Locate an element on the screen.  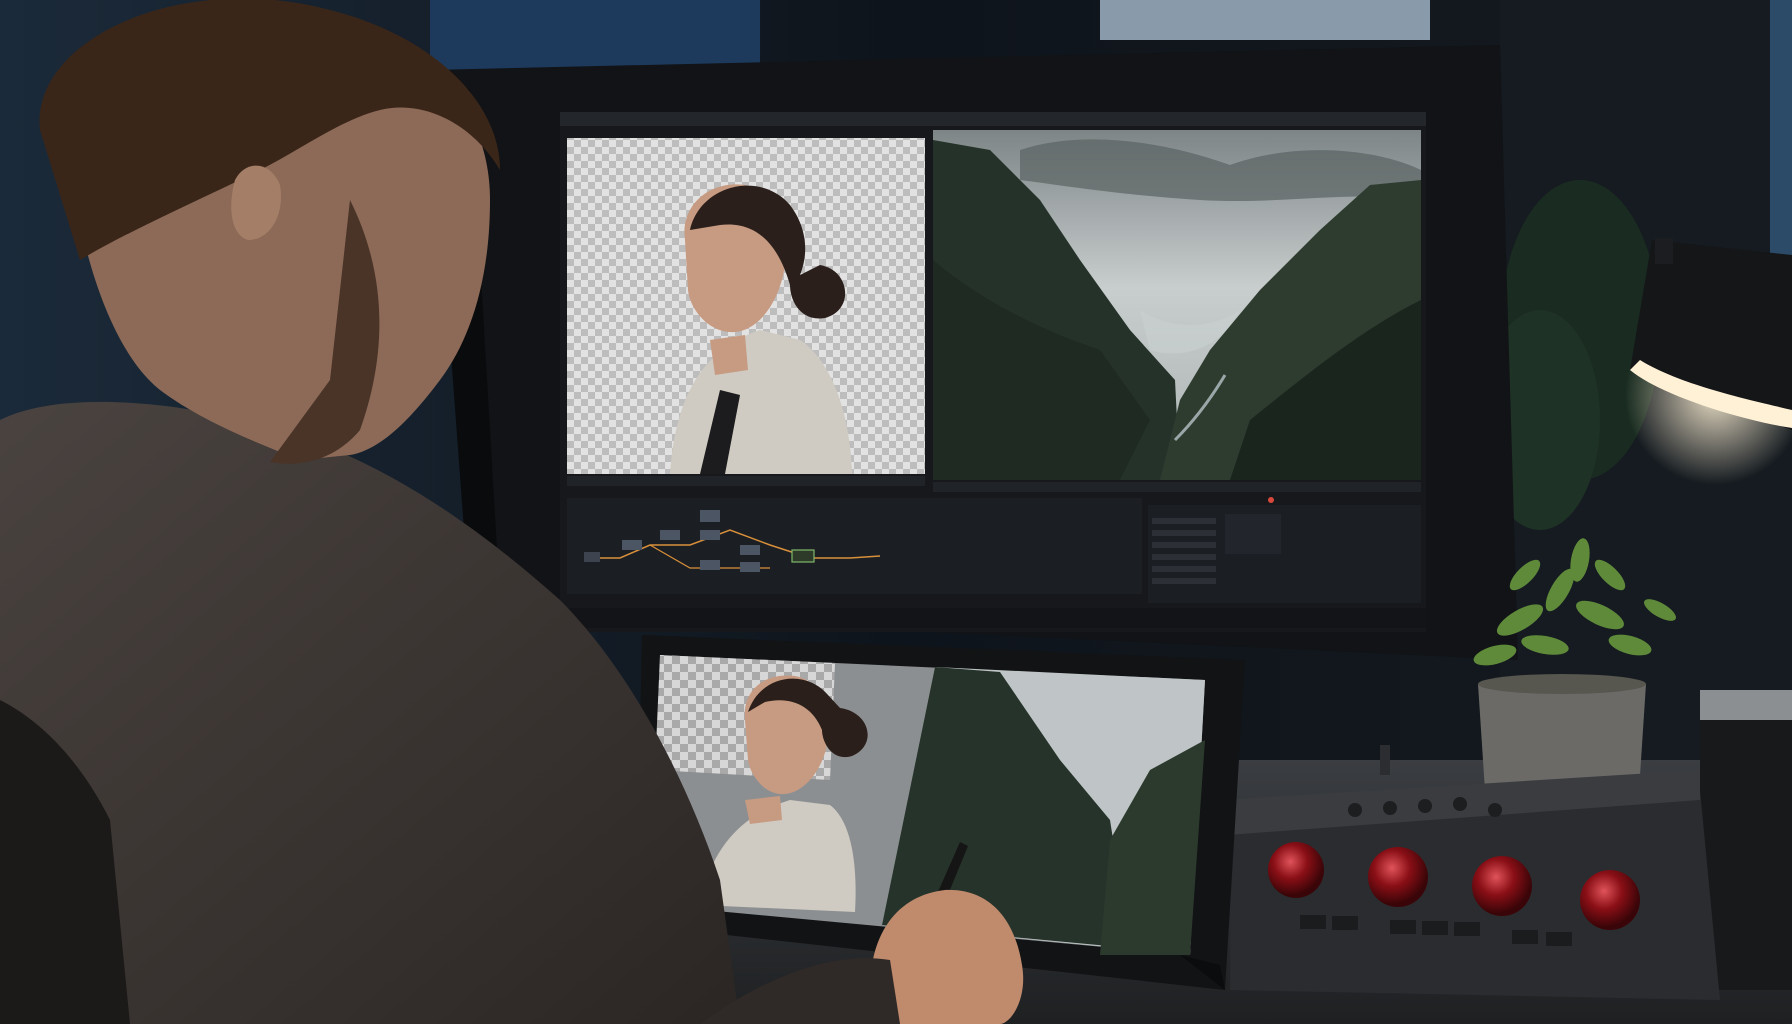
ui-statusbar is located at coordinates (993, 618).